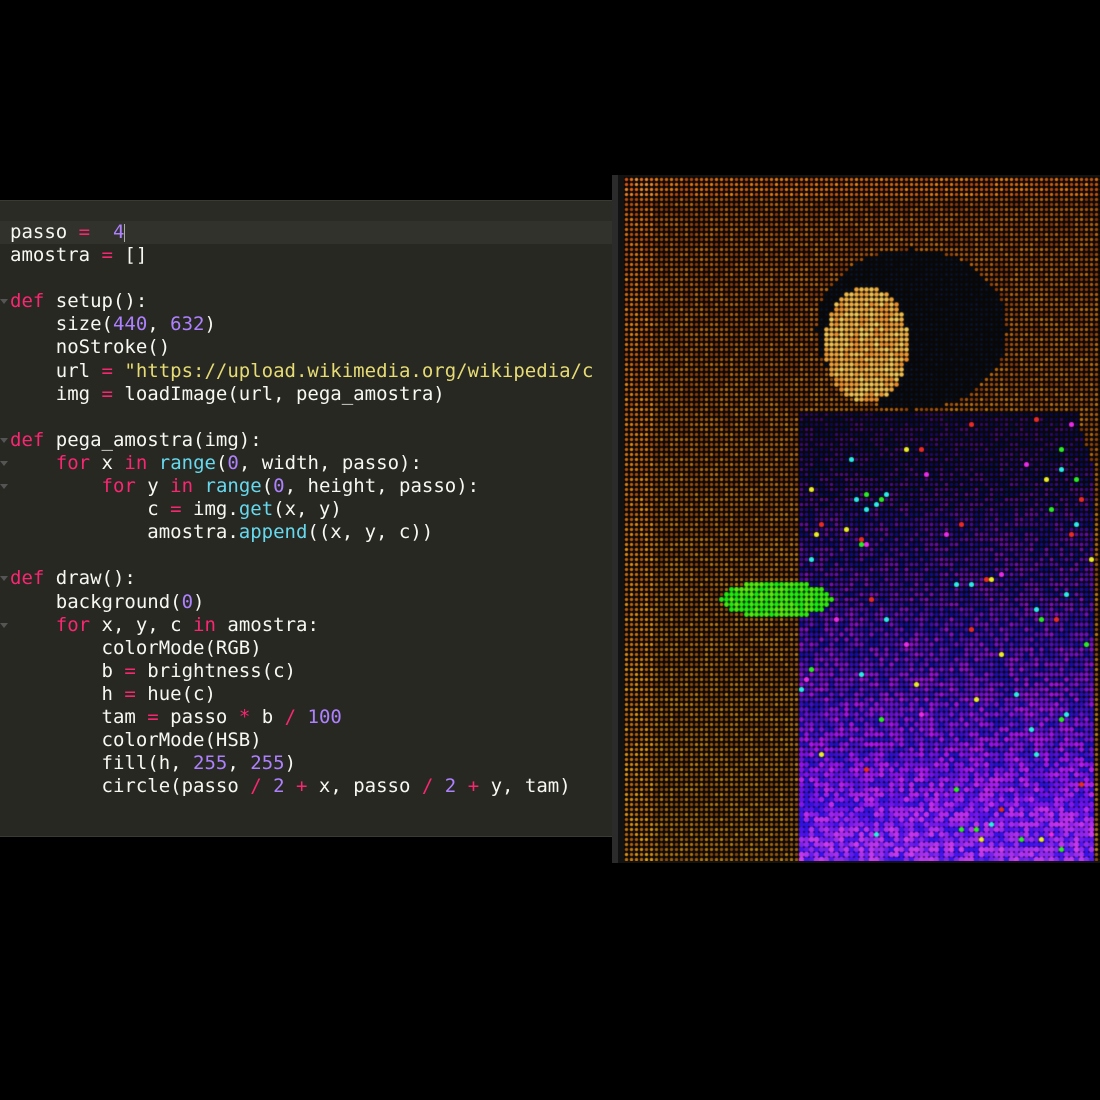 The image size is (1100, 1100). I want to click on code-line: for x, y, c in amostra:, so click(306, 625).